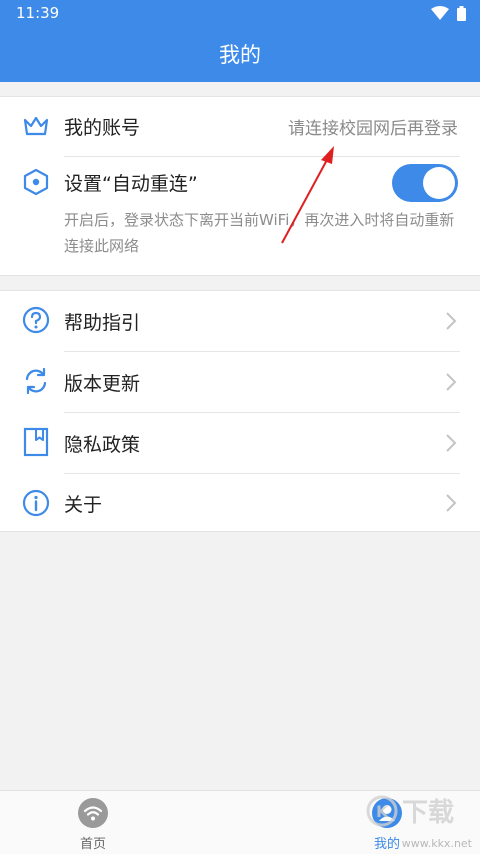 The width and height of the screenshot is (480, 854). What do you see at coordinates (307, 195) in the screenshot?
I see `annotation-arrow` at bounding box center [307, 195].